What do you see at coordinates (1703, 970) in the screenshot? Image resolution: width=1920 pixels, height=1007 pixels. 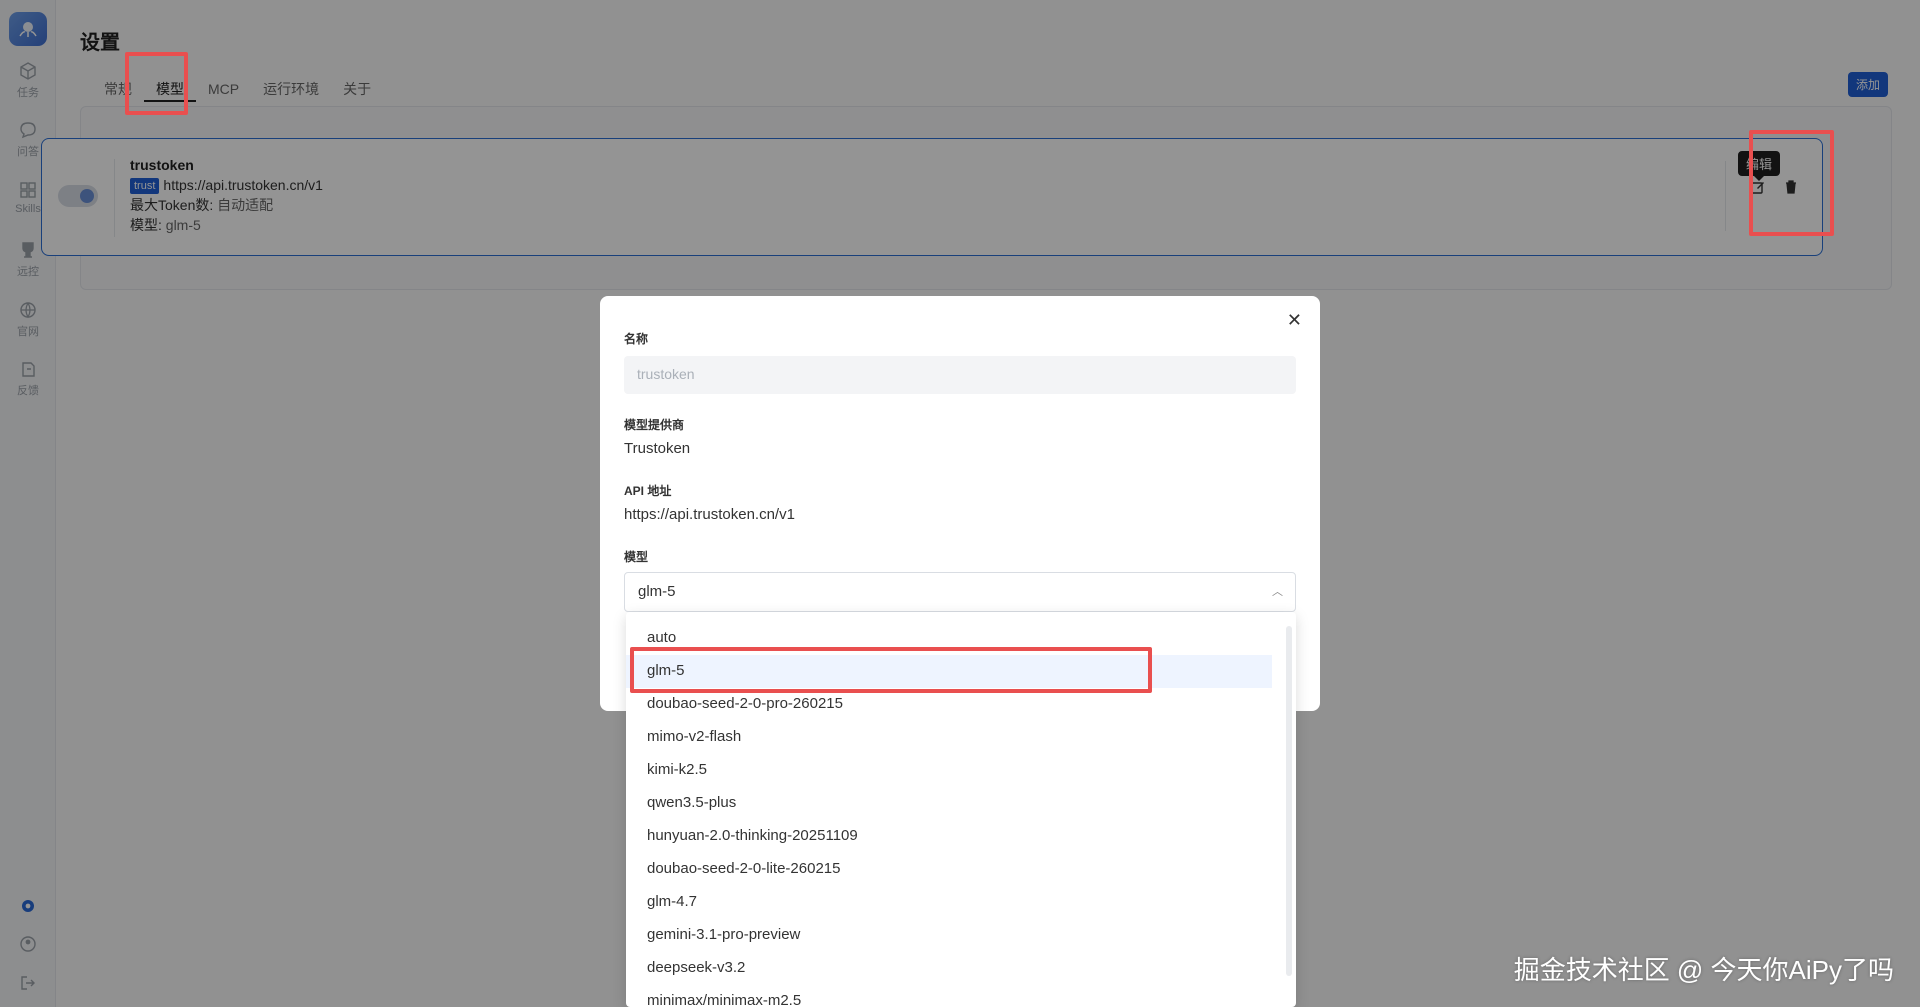 I see `watermark: 掘金技术社区 @ 今天你AiPy了吗` at bounding box center [1703, 970].